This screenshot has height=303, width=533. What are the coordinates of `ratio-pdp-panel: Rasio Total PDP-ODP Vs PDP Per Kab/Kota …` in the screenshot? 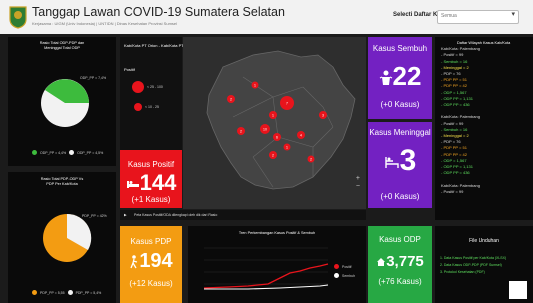 It's located at (62, 237).